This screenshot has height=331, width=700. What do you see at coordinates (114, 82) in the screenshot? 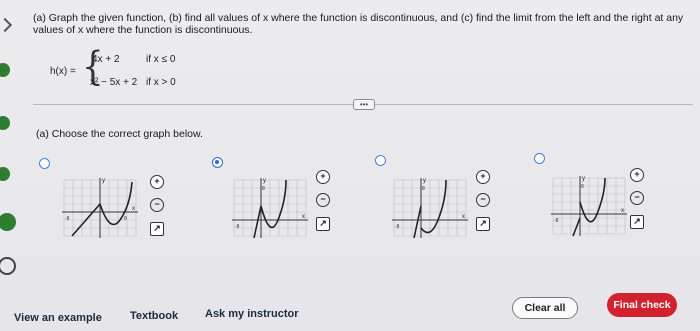
I see `piece2-expression: x² − 5x + 2` at bounding box center [114, 82].